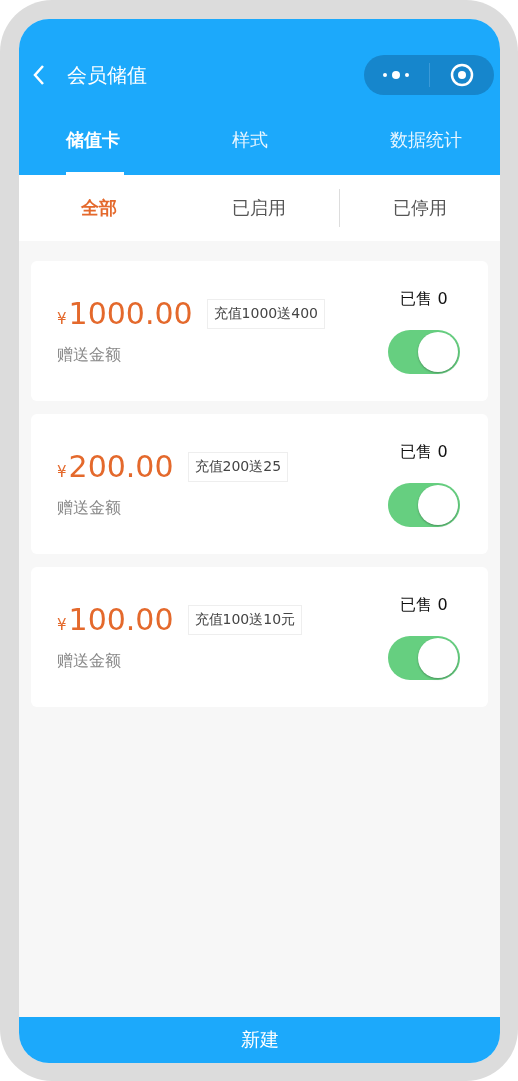 The width and height of the screenshot is (518, 1081). What do you see at coordinates (396, 75) in the screenshot?
I see `more-icon` at bounding box center [396, 75].